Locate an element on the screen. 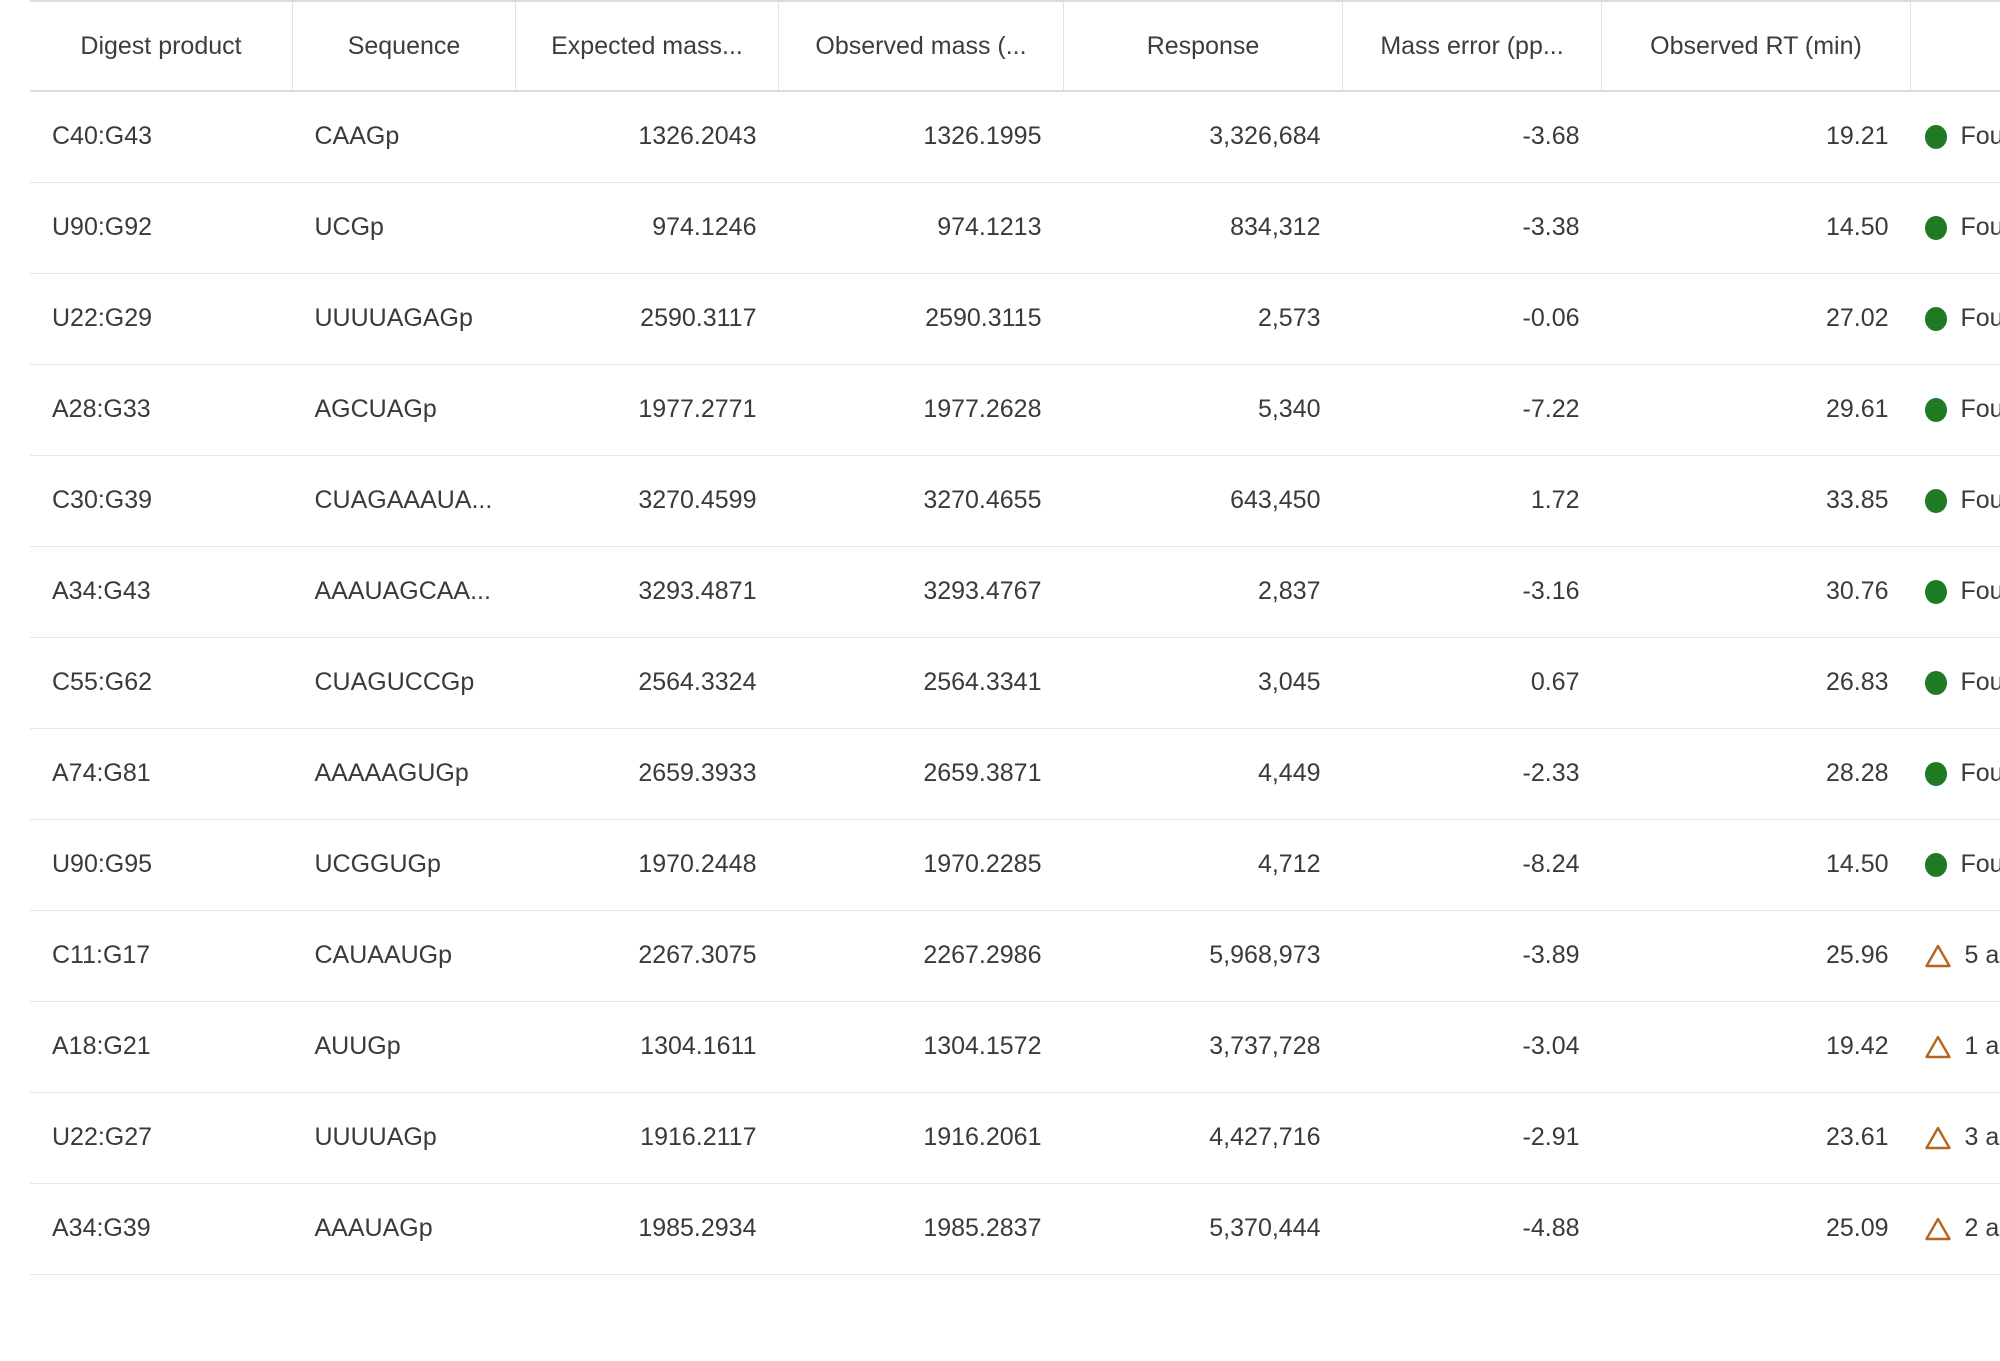  cell-expected-mass: 2267.3075 is located at coordinates (647, 956).